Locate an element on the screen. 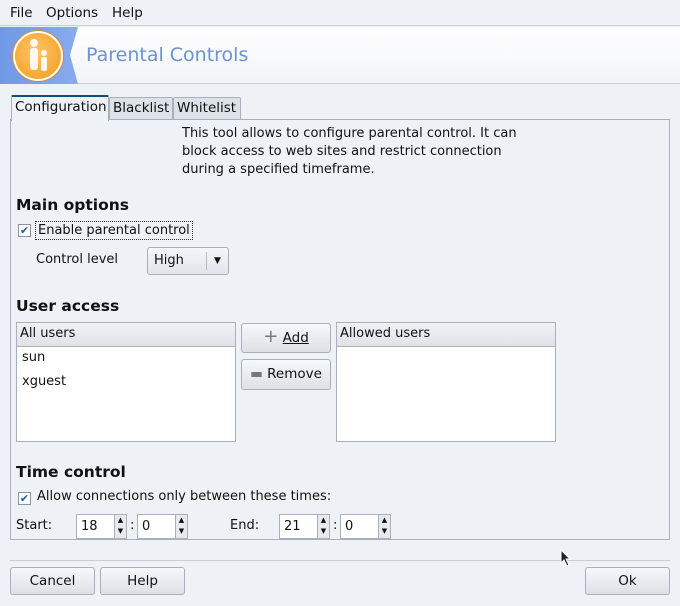 The height and width of the screenshot is (606, 680). list-item: xguest is located at coordinates (126, 383).